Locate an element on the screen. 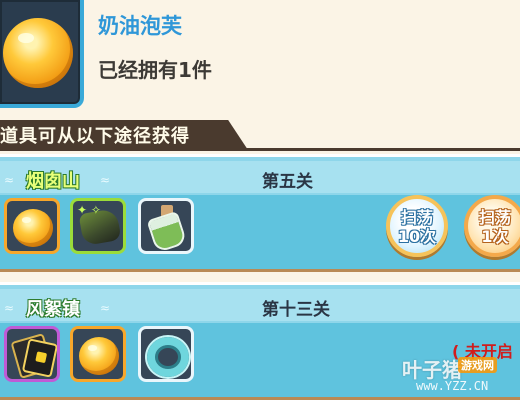 This screenshot has height=400, width=520. watermark-url: www.YZZ.CN is located at coordinates (452, 386).